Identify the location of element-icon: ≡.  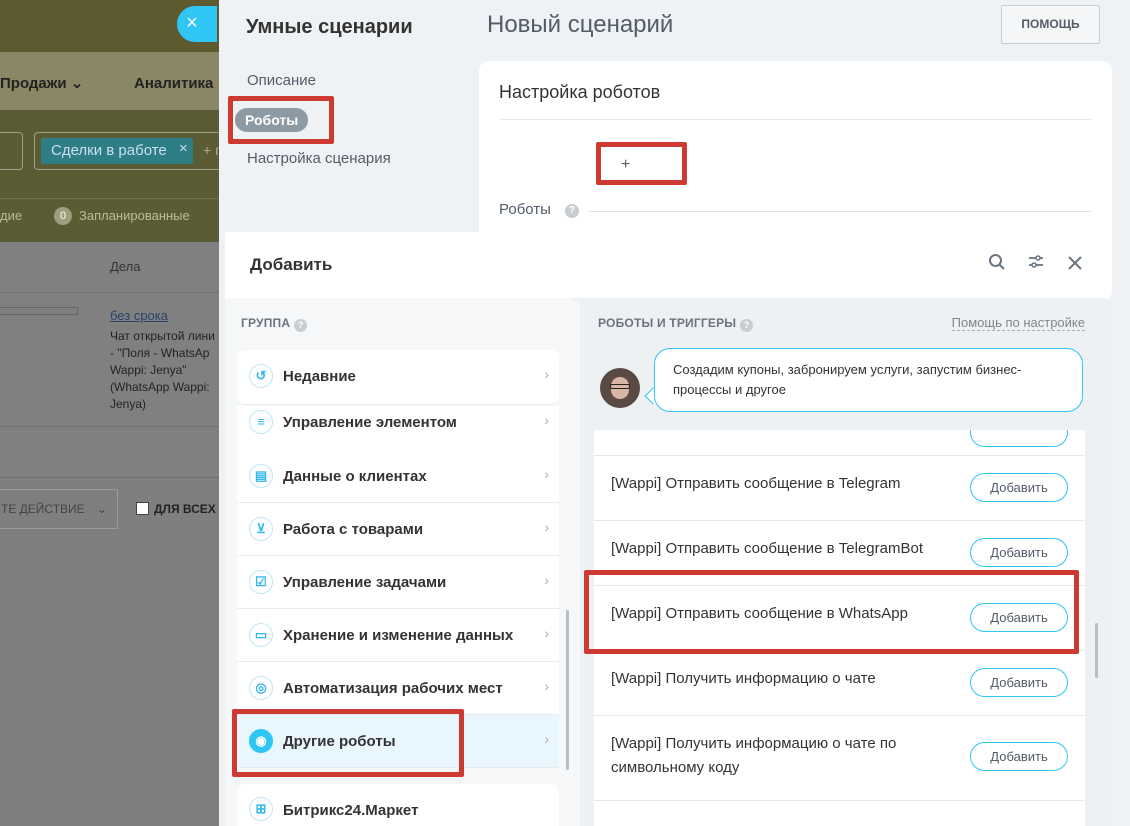
(261, 422).